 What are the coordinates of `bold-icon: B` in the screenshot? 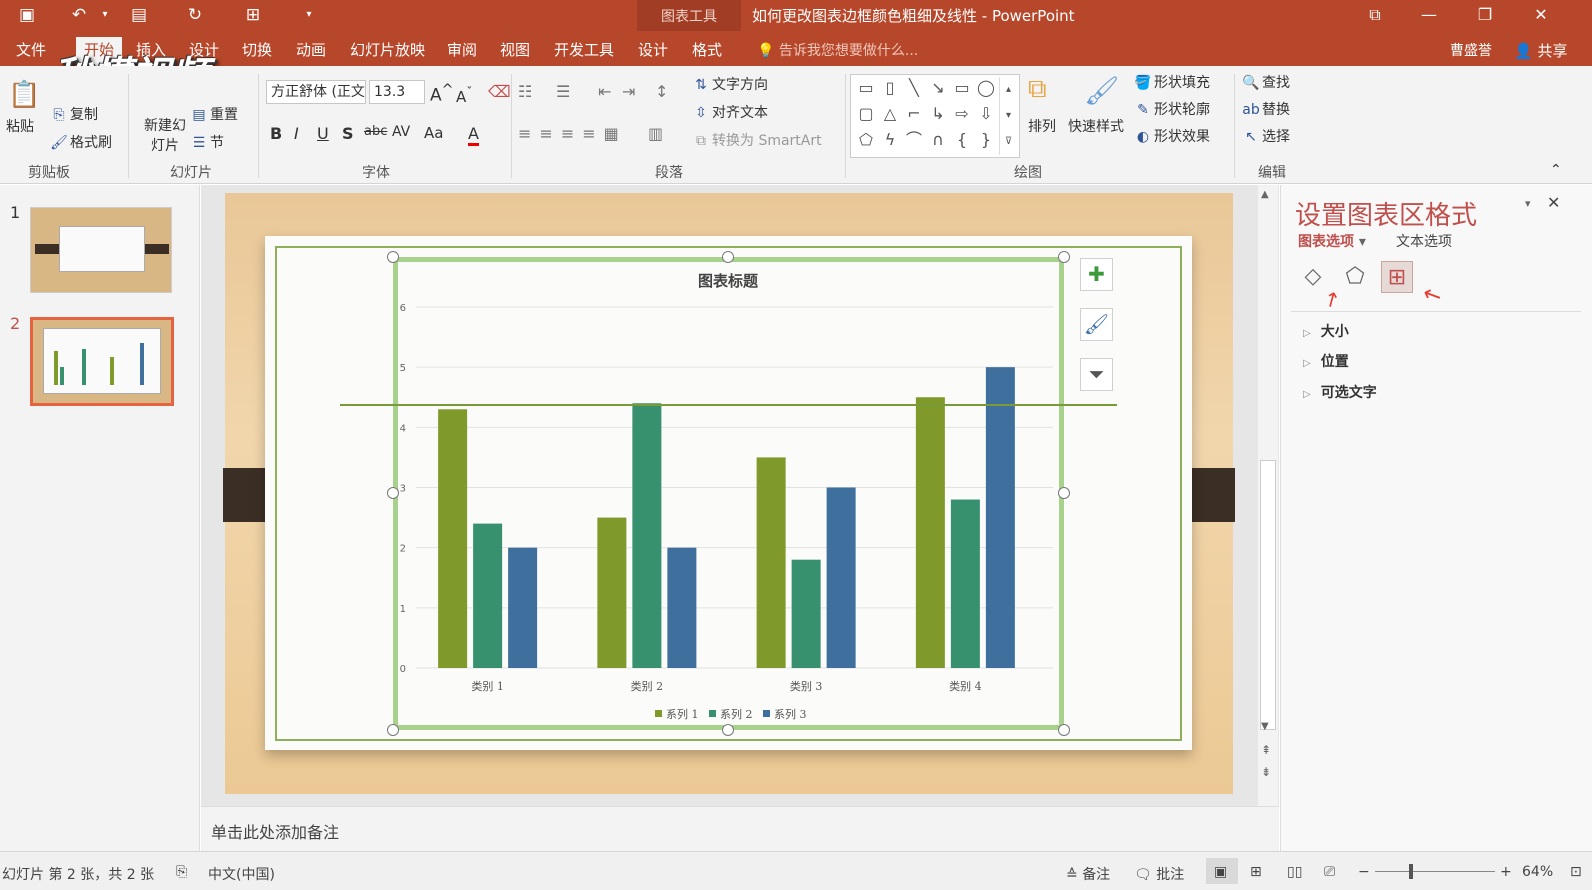 It's located at (276, 133).